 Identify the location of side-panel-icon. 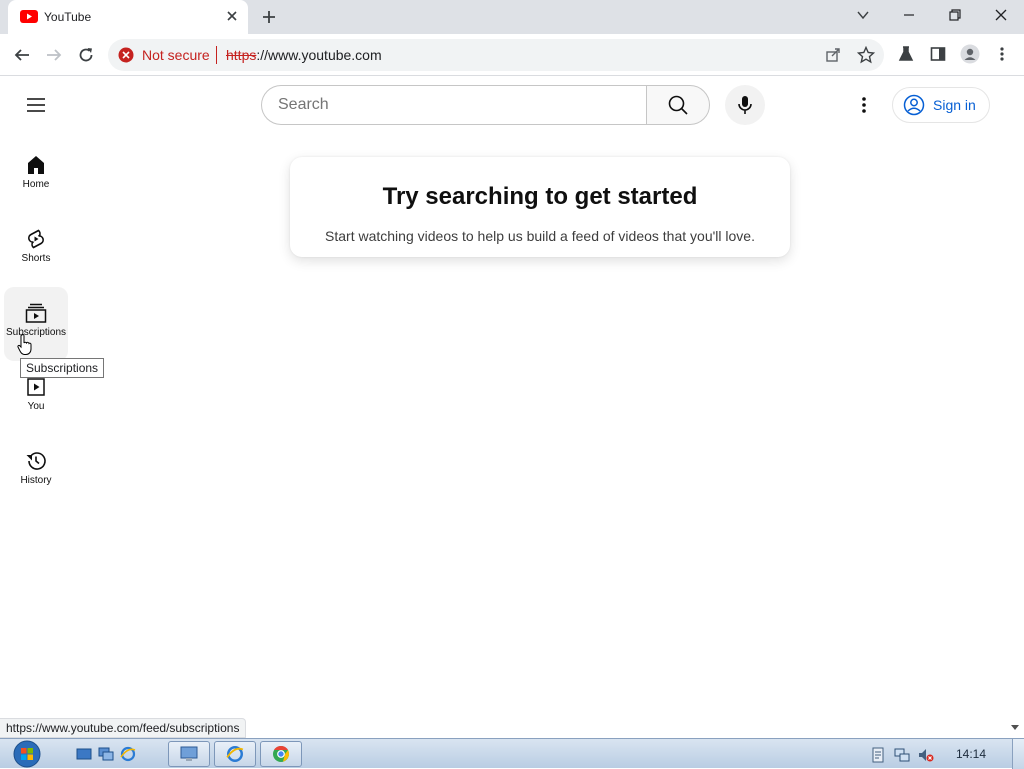
(938, 54).